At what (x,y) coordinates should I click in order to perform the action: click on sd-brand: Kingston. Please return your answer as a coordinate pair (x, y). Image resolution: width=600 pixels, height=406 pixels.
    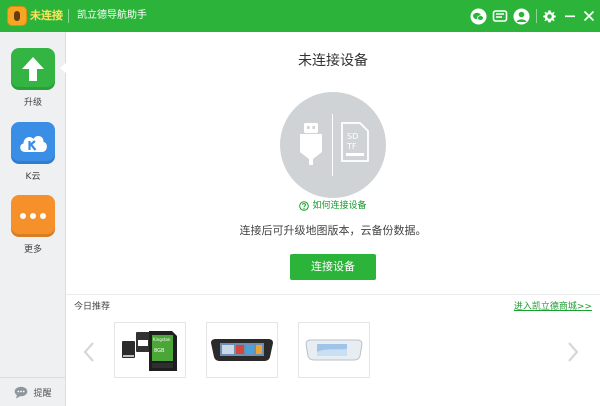
    Looking at the image, I should click on (162, 339).